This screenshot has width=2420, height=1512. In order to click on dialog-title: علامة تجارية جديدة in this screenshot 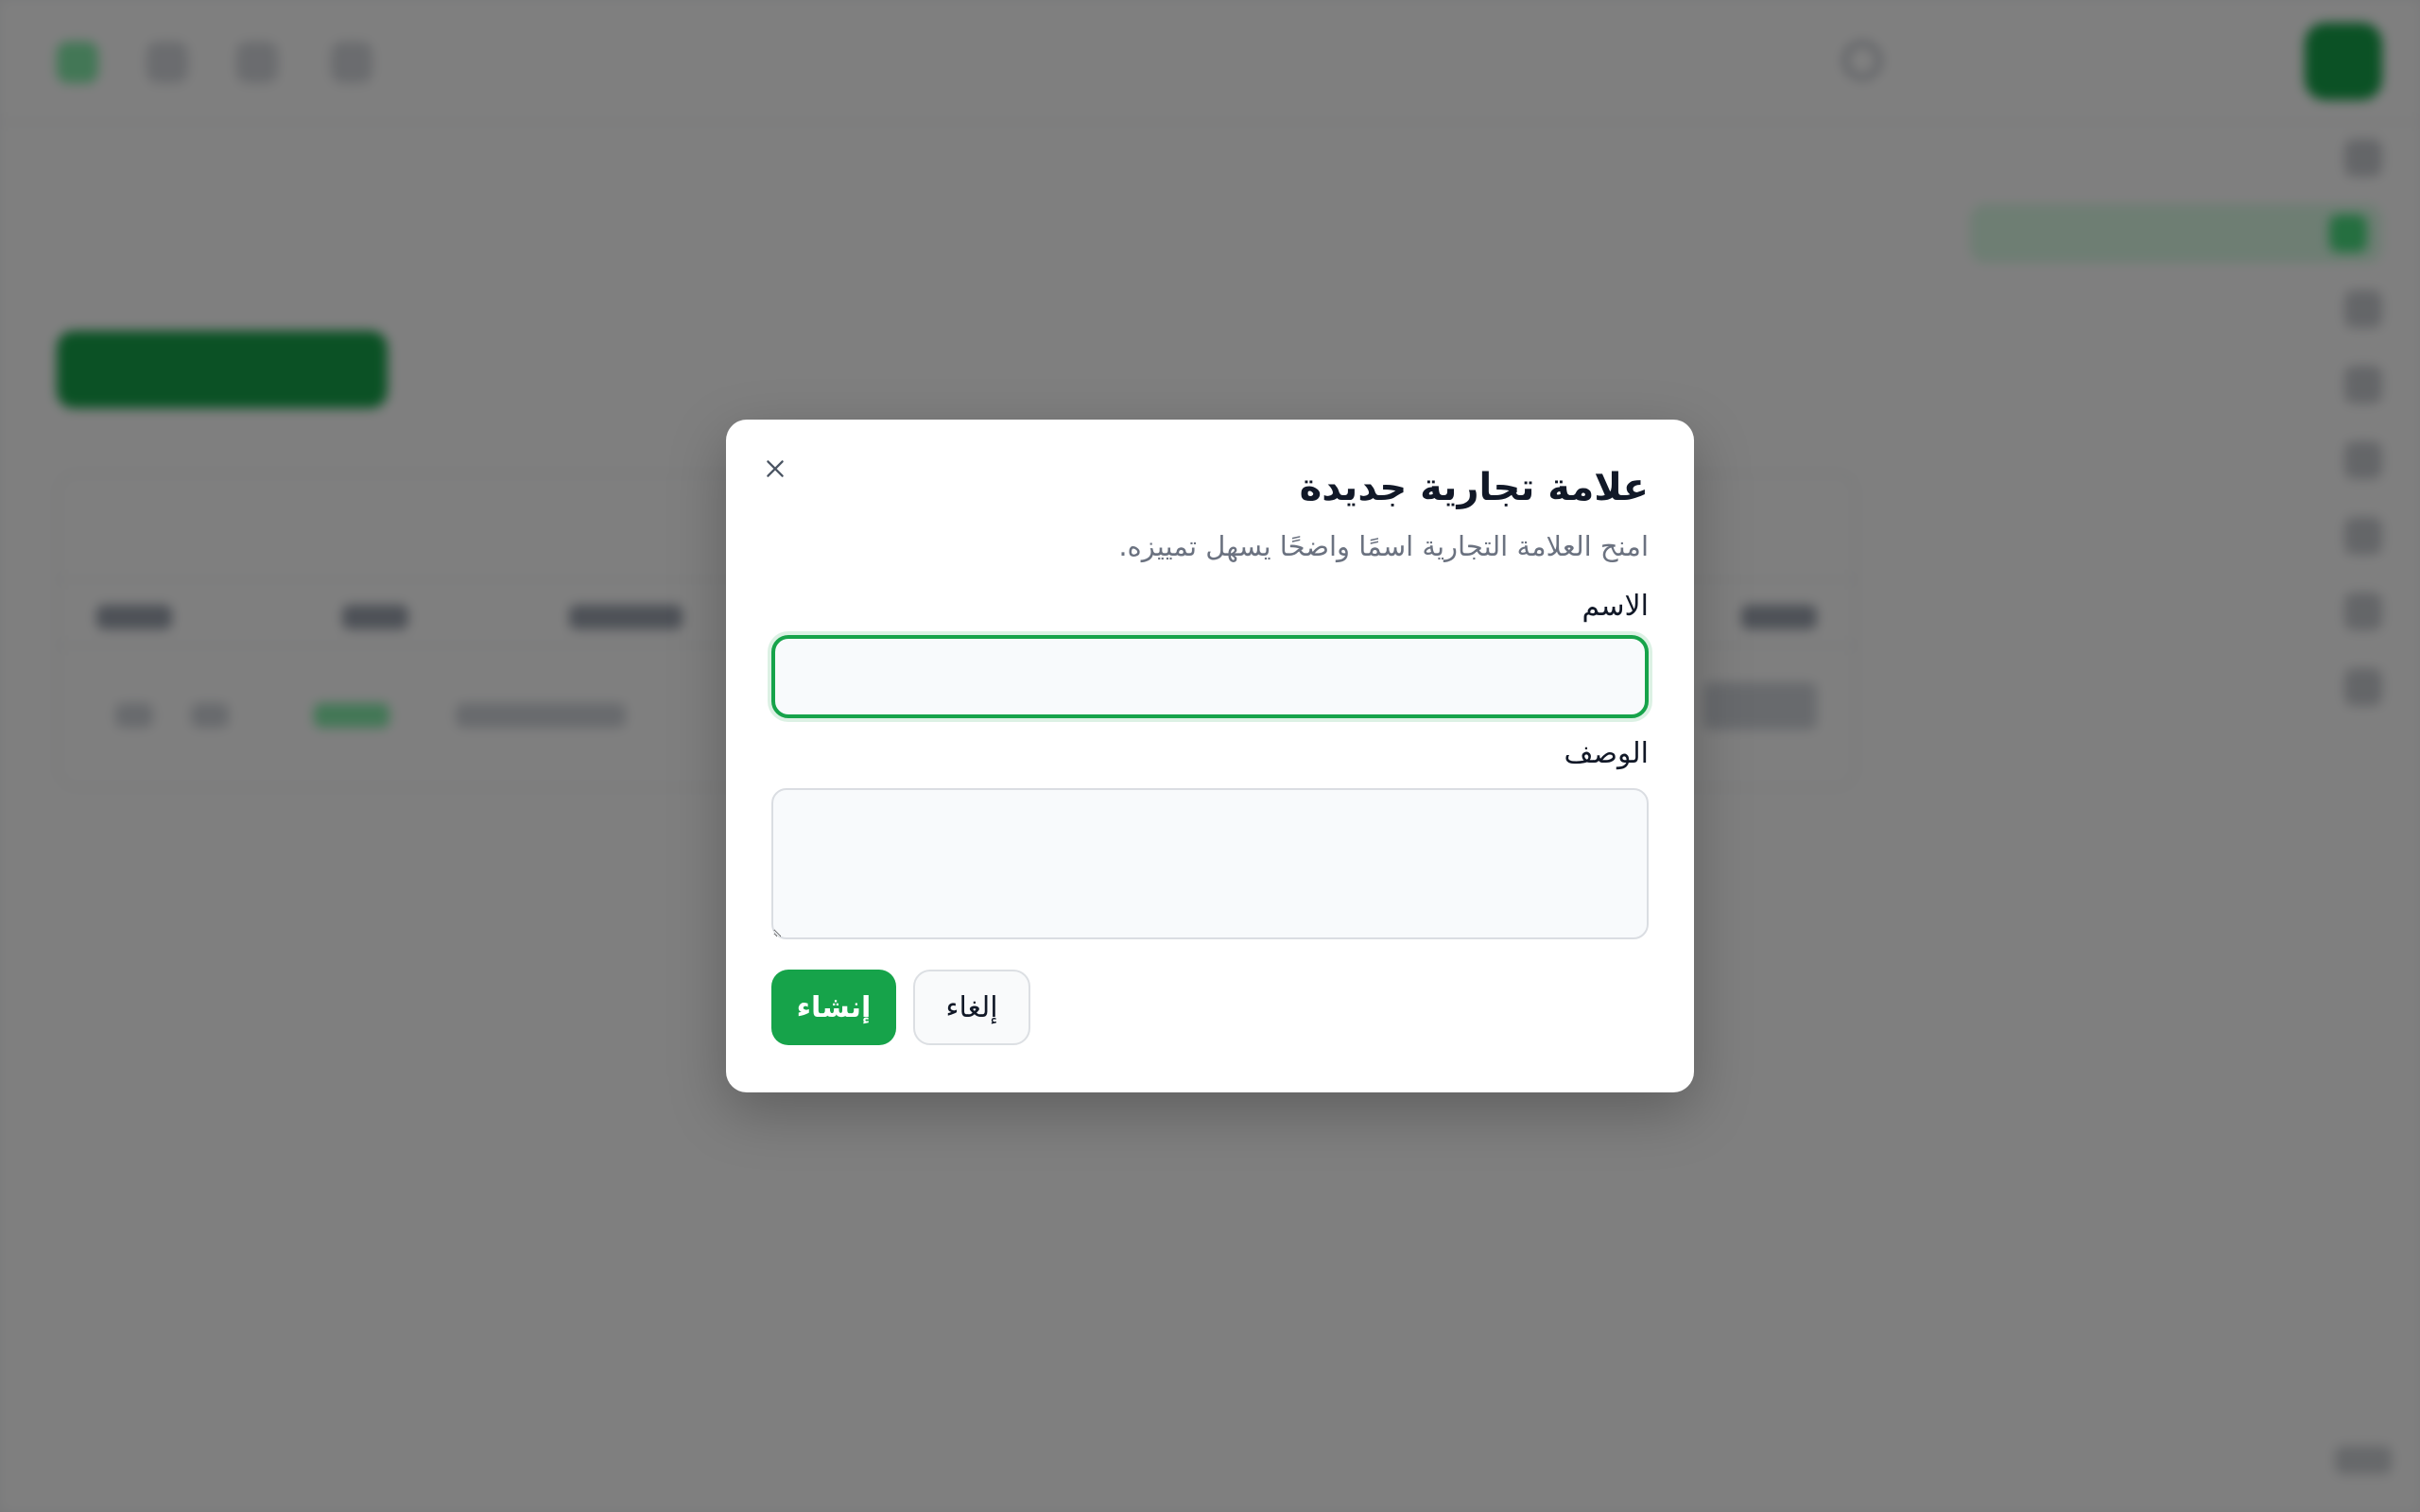, I will do `click(1474, 487)`.